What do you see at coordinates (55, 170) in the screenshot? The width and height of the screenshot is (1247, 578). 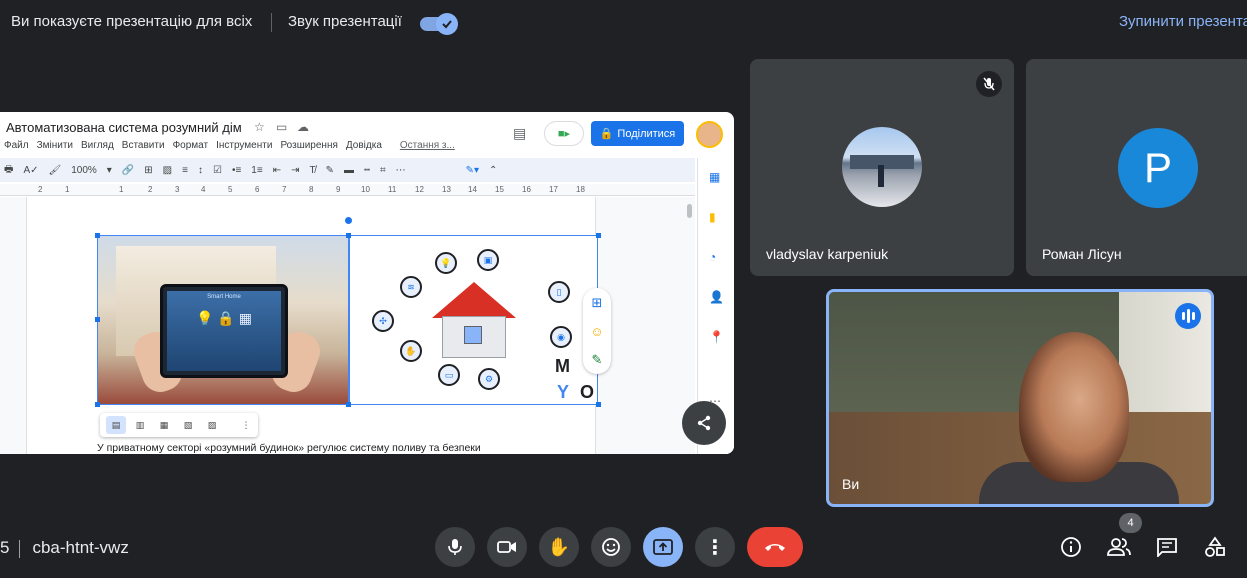 I see `paint-format-icon: 🖌` at bounding box center [55, 170].